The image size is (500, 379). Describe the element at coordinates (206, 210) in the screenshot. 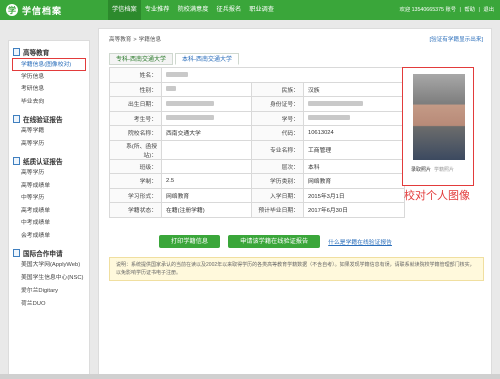

I see `status-value: 在籍(注册学籍)` at that location.